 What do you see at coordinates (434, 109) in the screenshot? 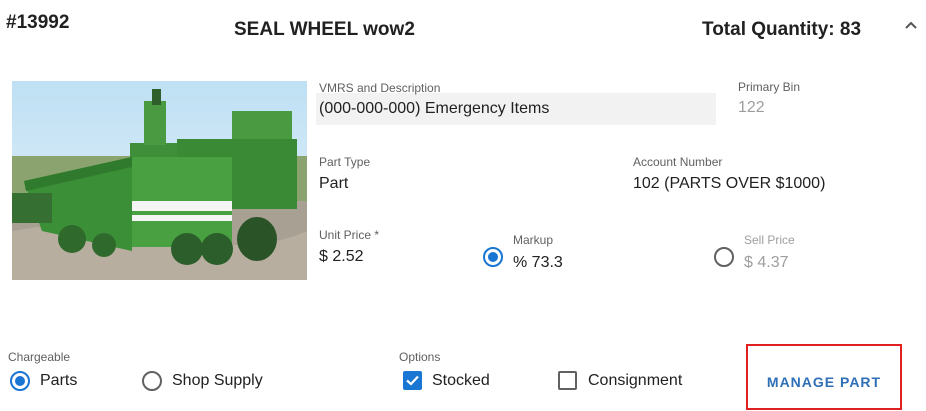
I see `vmrs-field: (000-000-000) Emergency Items` at bounding box center [434, 109].